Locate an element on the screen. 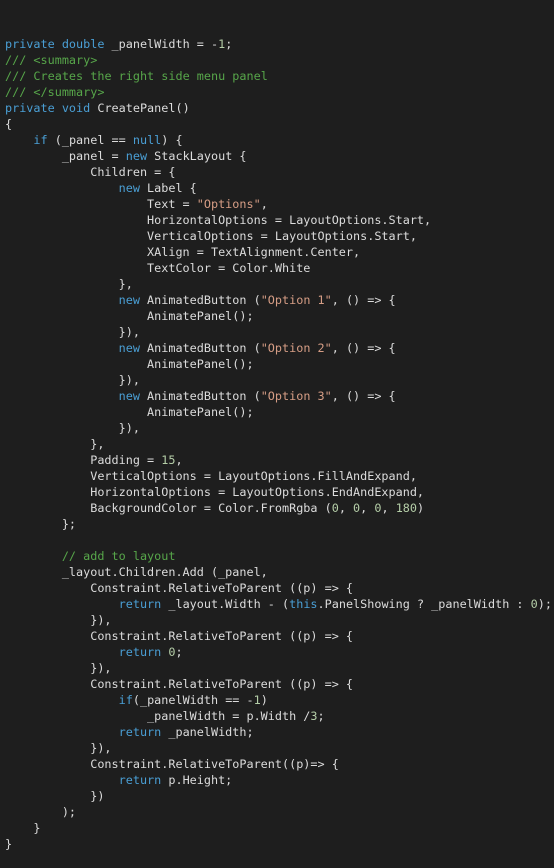 This screenshot has width=554, height=868. code-line: if(_panelWidth == -1) is located at coordinates (277, 700).